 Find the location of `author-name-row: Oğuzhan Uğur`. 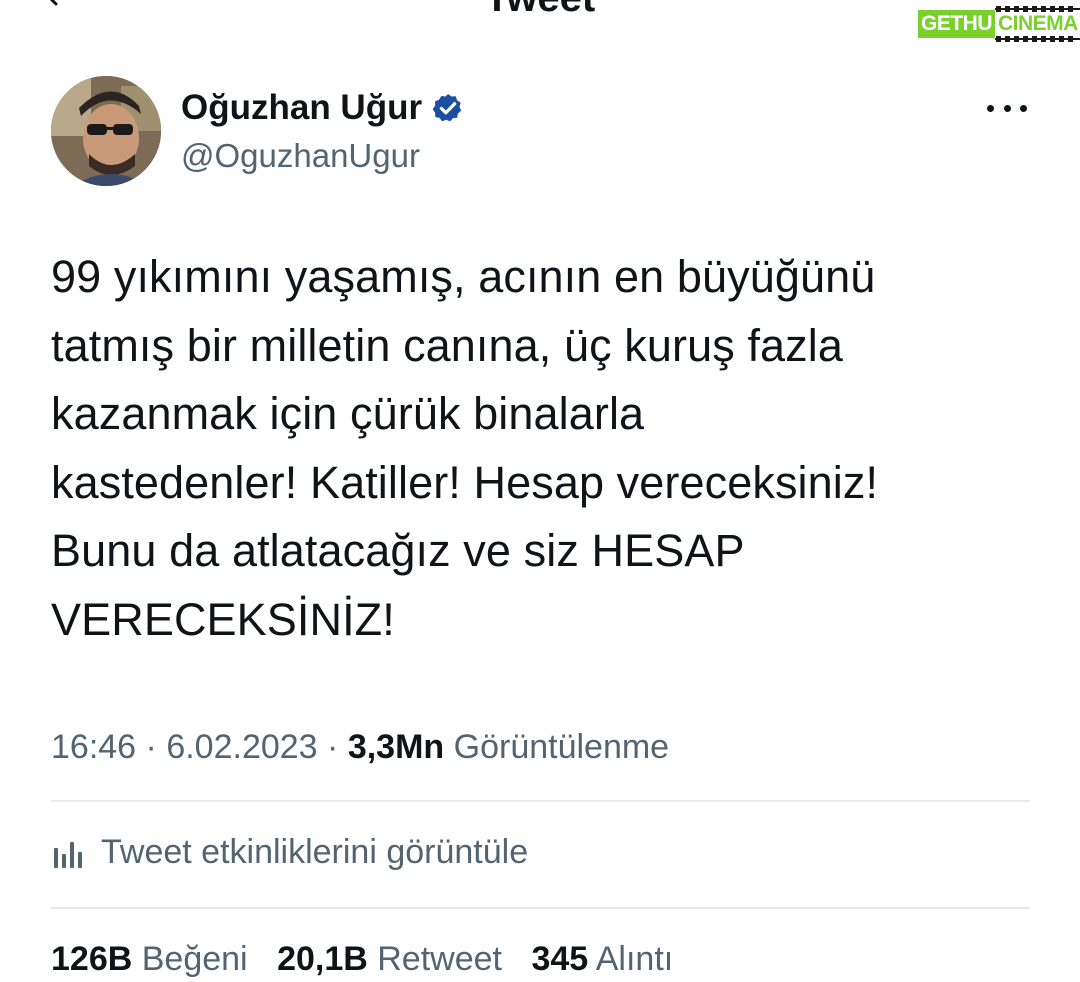

author-name-row: Oğuzhan Uğur is located at coordinates (322, 108).